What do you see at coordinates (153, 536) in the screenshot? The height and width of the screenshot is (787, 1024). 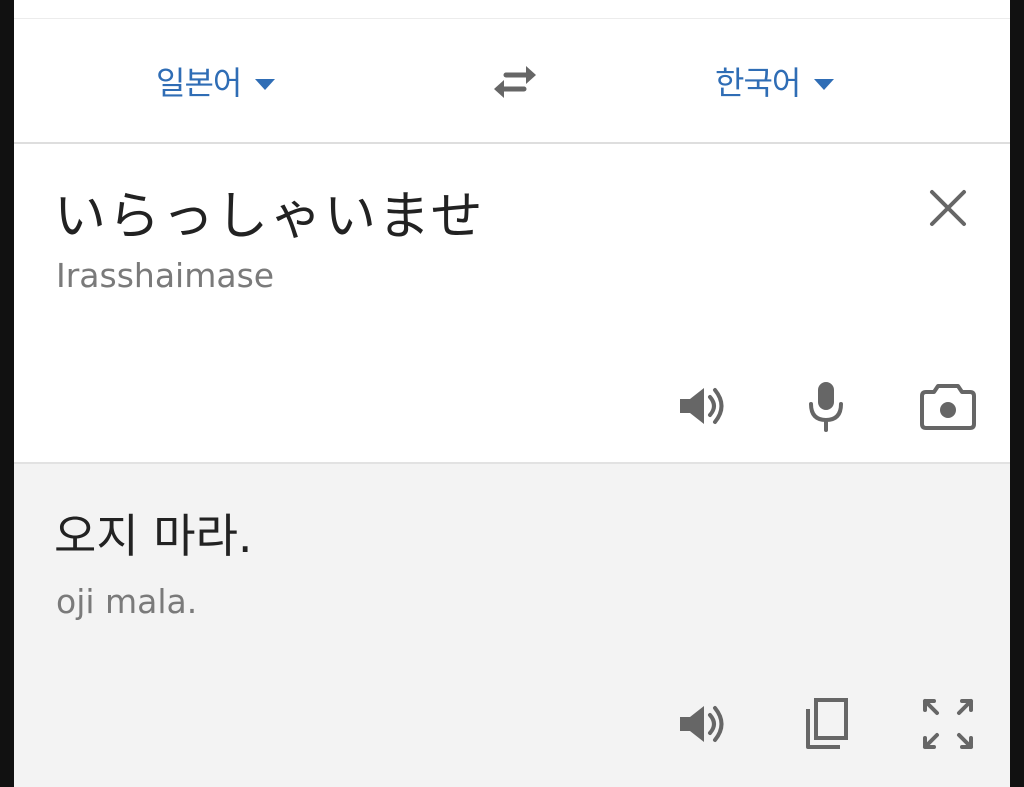 I see `translated-text: 오지 마라.` at bounding box center [153, 536].